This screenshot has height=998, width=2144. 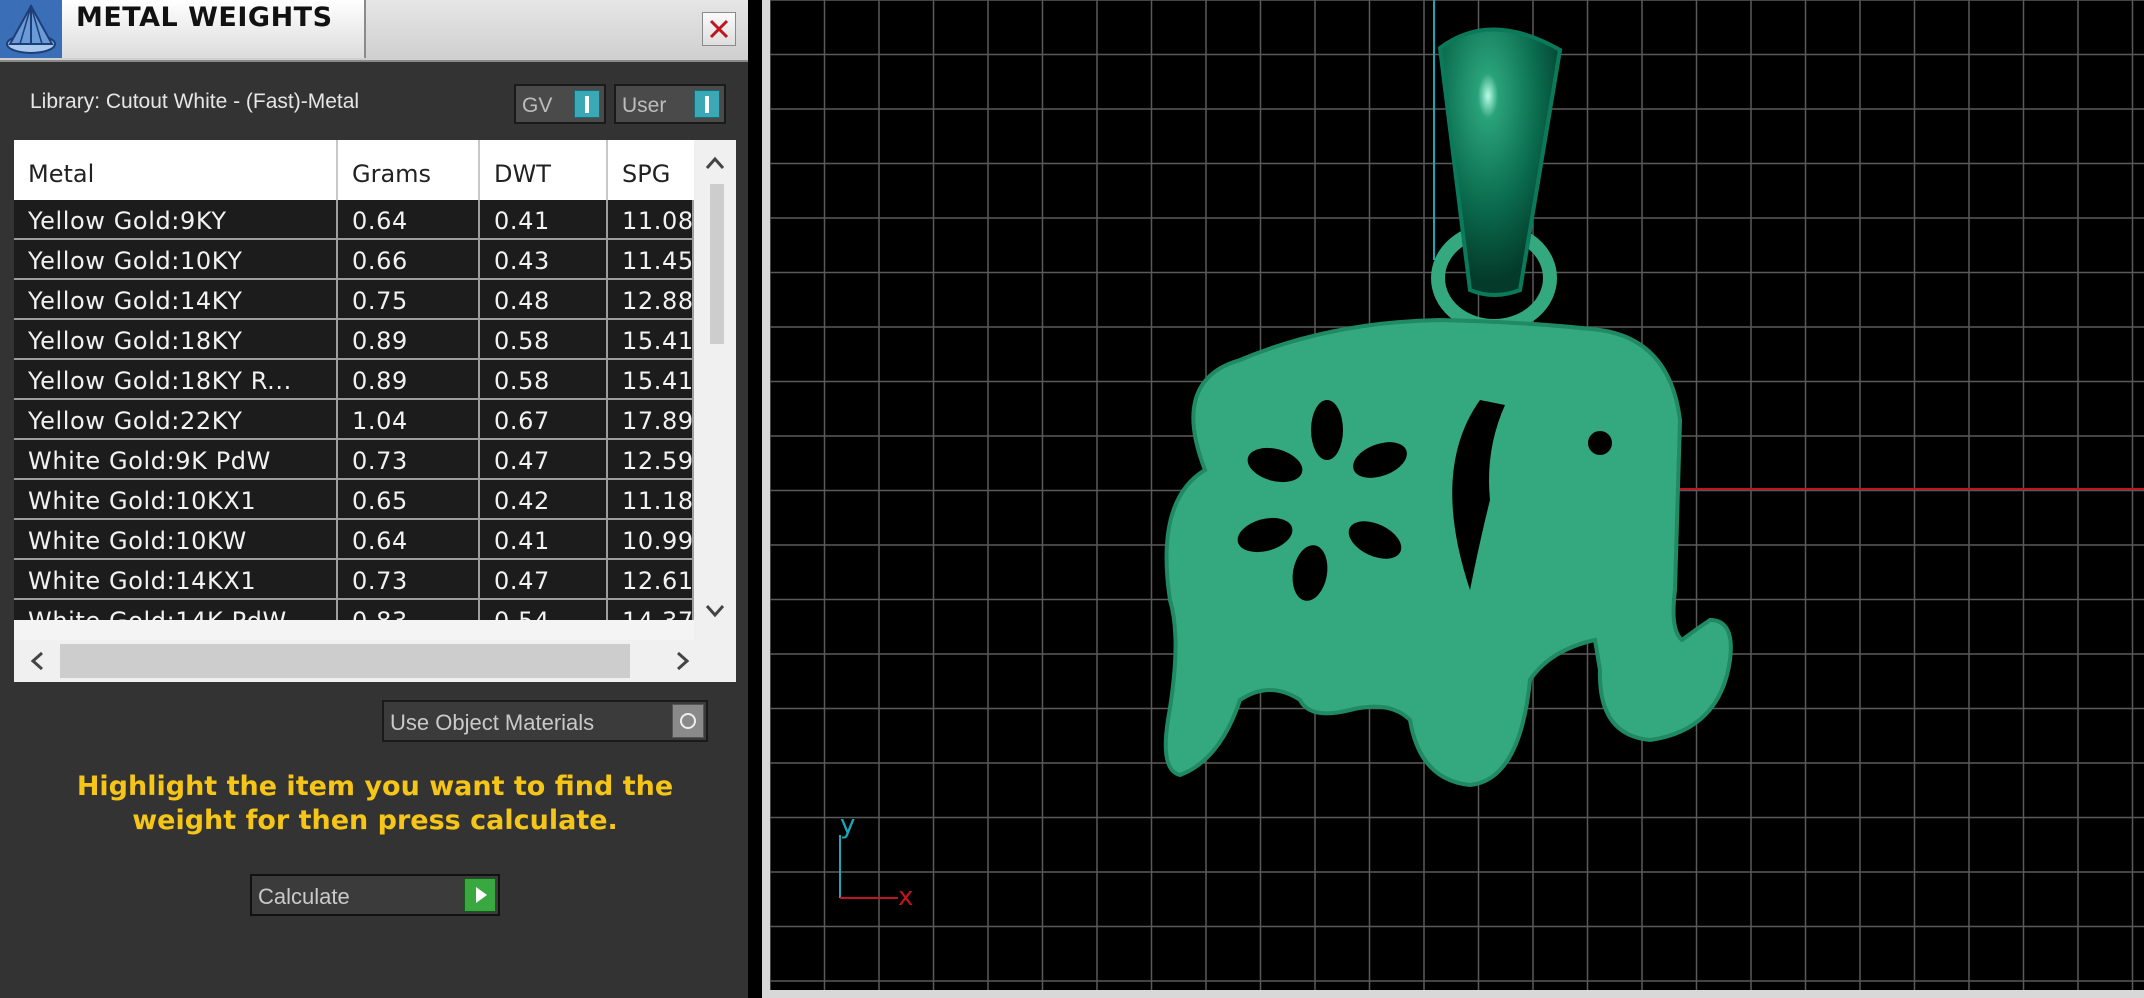 I want to click on table-row: Yellow Gold:14KY 0.75 0.48 12.88, so click(x=354, y=300).